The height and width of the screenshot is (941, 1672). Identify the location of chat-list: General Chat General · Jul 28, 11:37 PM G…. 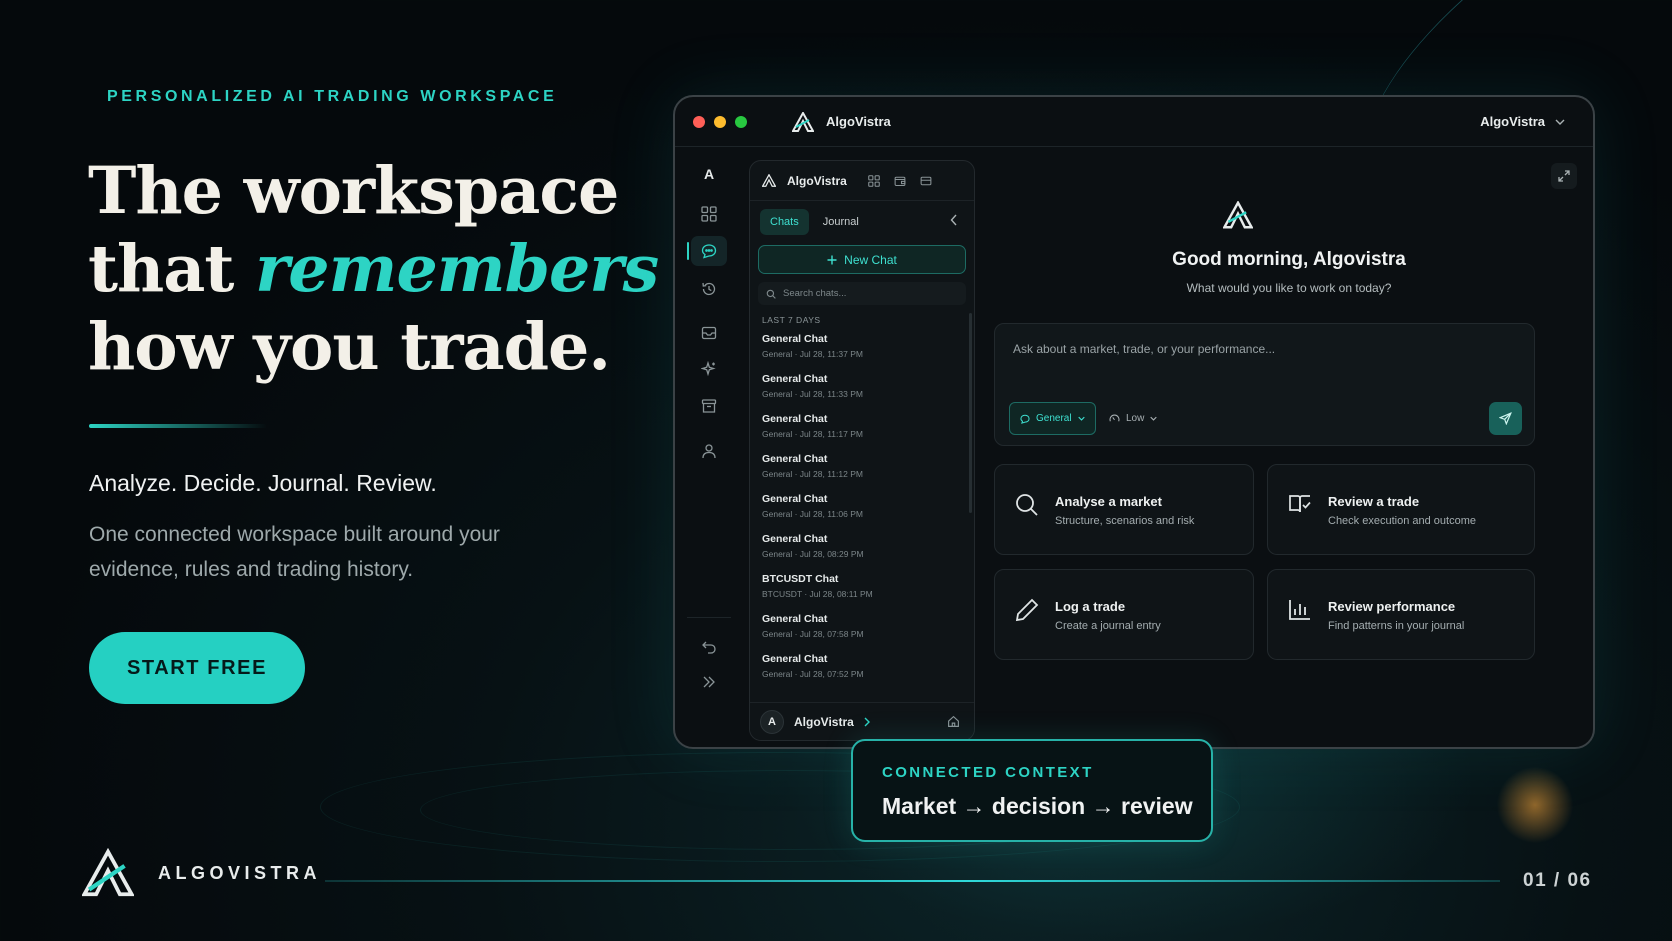
(862, 509).